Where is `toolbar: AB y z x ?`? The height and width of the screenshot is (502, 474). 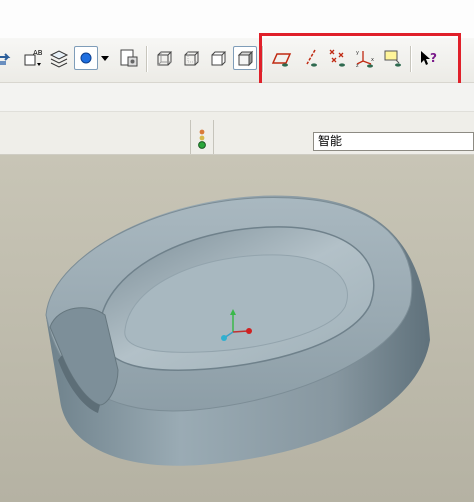 toolbar: AB y z x ? is located at coordinates (237, 60).